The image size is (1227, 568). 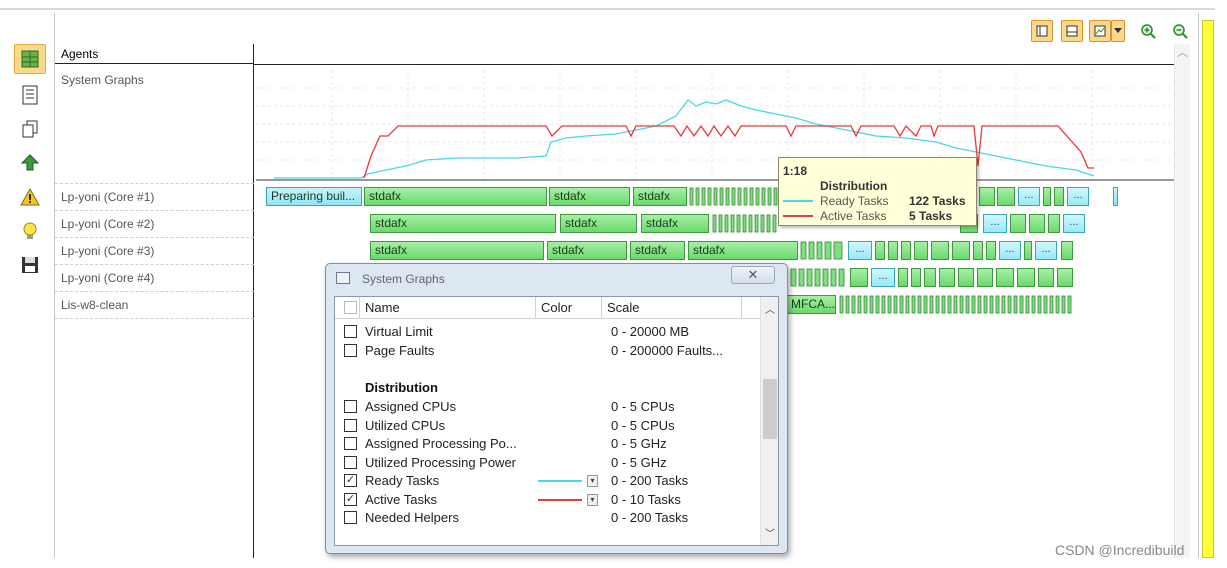 What do you see at coordinates (1100, 31) in the screenshot?
I see `graph-icon` at bounding box center [1100, 31].